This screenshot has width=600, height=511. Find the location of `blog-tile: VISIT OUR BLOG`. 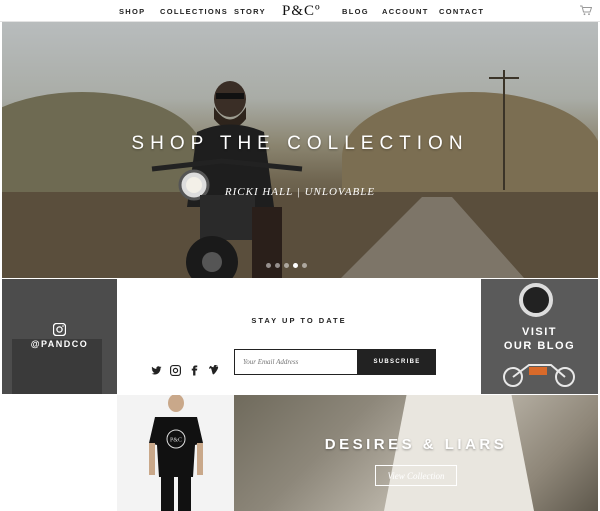

blog-tile: VISIT OUR BLOG is located at coordinates (539, 336).